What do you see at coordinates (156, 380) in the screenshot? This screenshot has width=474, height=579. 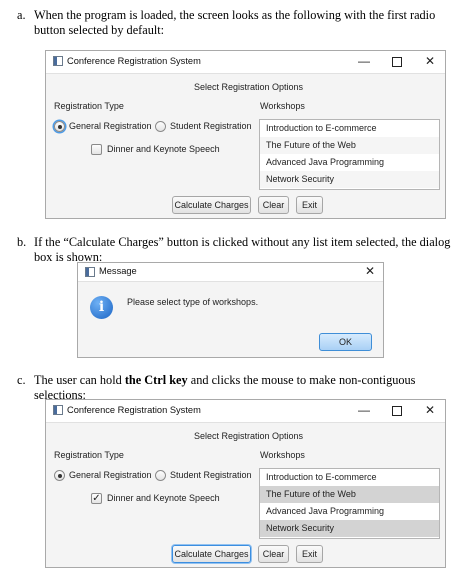 I see `ctrl-key-emphasis: the Ctrl key` at bounding box center [156, 380].